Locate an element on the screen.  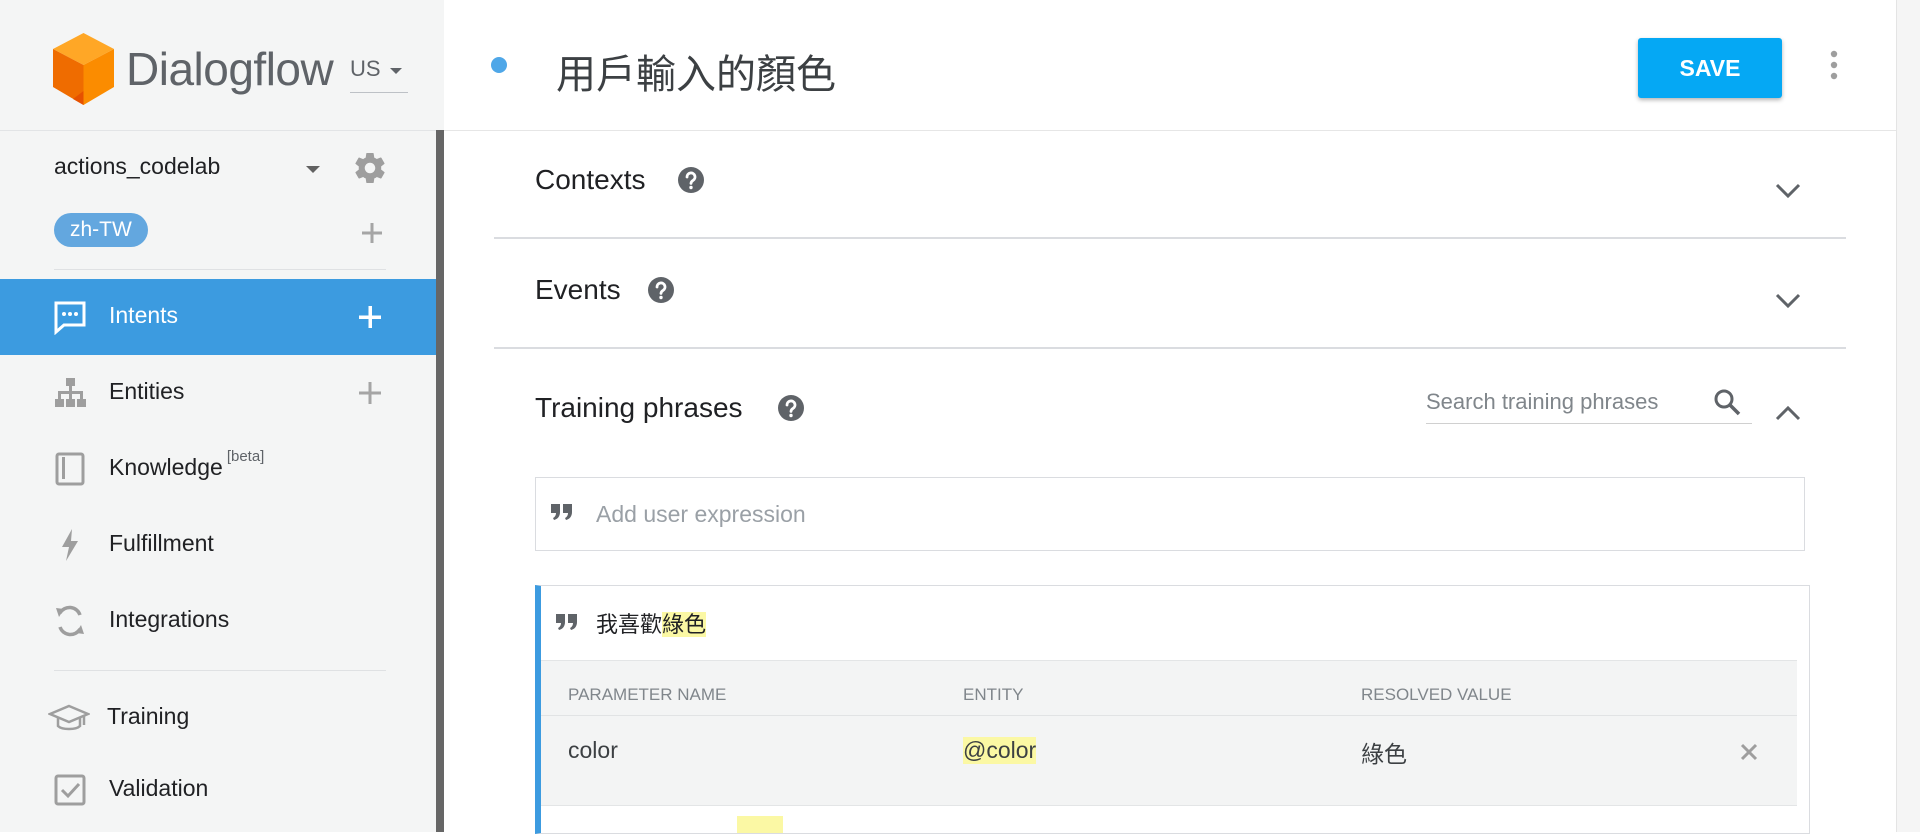
save-button: SAVE is located at coordinates (1710, 68).